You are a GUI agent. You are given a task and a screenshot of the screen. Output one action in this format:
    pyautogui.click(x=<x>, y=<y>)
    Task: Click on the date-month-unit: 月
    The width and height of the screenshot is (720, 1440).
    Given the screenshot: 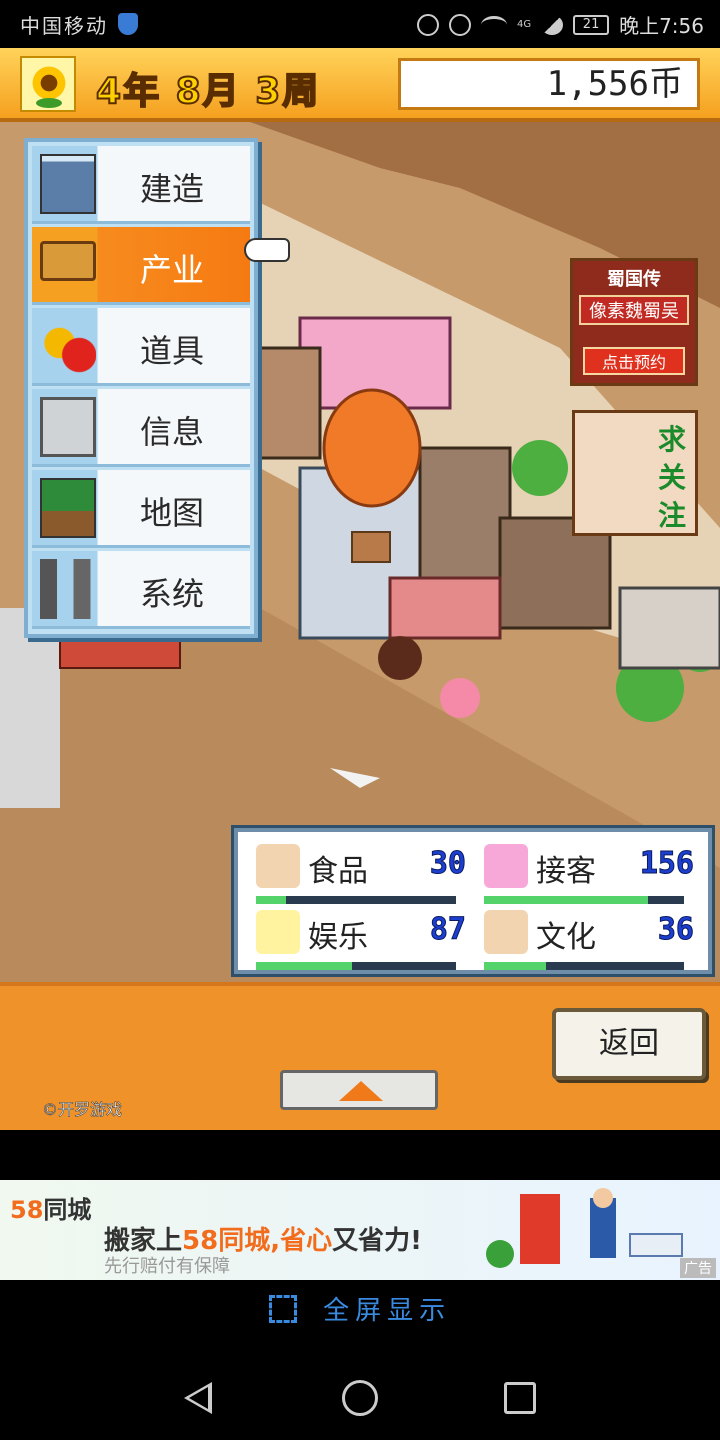 What is the action you would take?
    pyautogui.click(x=221, y=91)
    